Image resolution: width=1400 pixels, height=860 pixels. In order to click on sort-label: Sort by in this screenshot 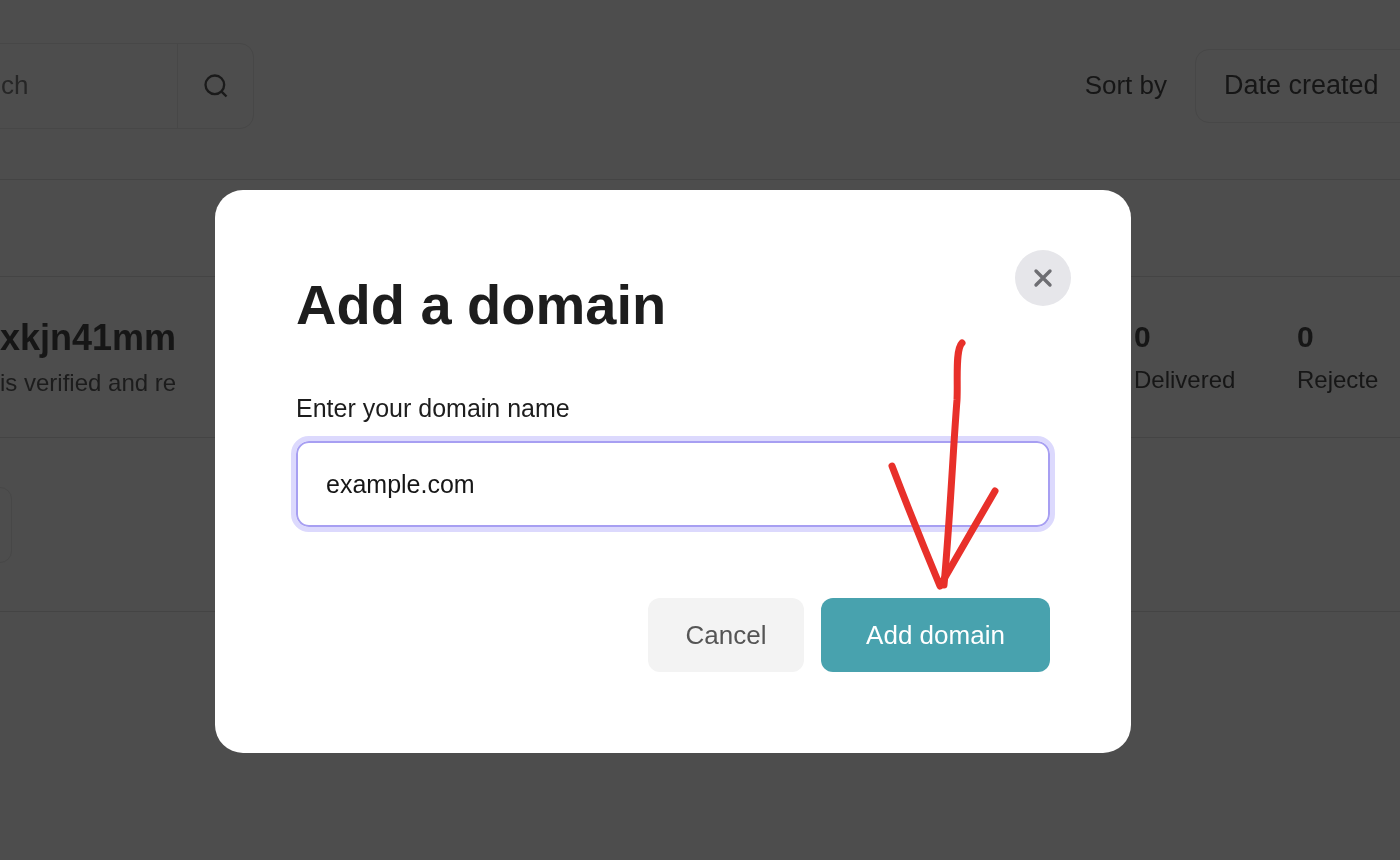, I will do `click(1125, 85)`.